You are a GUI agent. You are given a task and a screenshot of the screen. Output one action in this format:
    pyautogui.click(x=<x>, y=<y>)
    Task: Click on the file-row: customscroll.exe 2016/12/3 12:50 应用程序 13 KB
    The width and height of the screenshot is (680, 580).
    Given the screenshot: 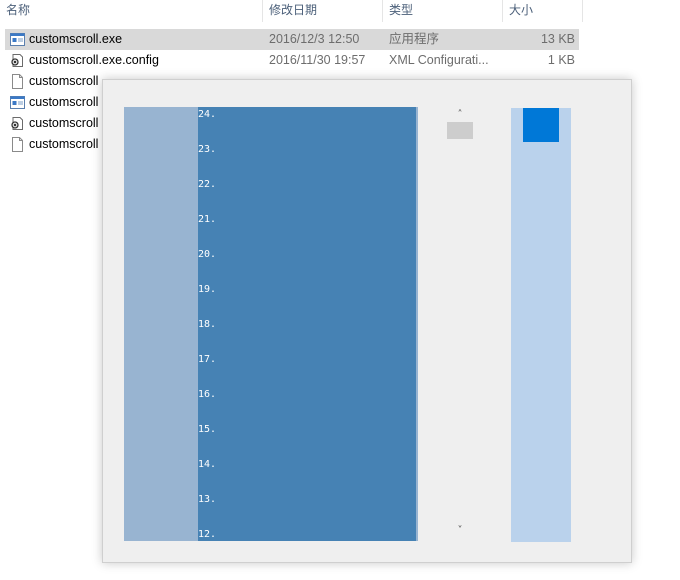 What is the action you would take?
    pyautogui.click(x=292, y=39)
    